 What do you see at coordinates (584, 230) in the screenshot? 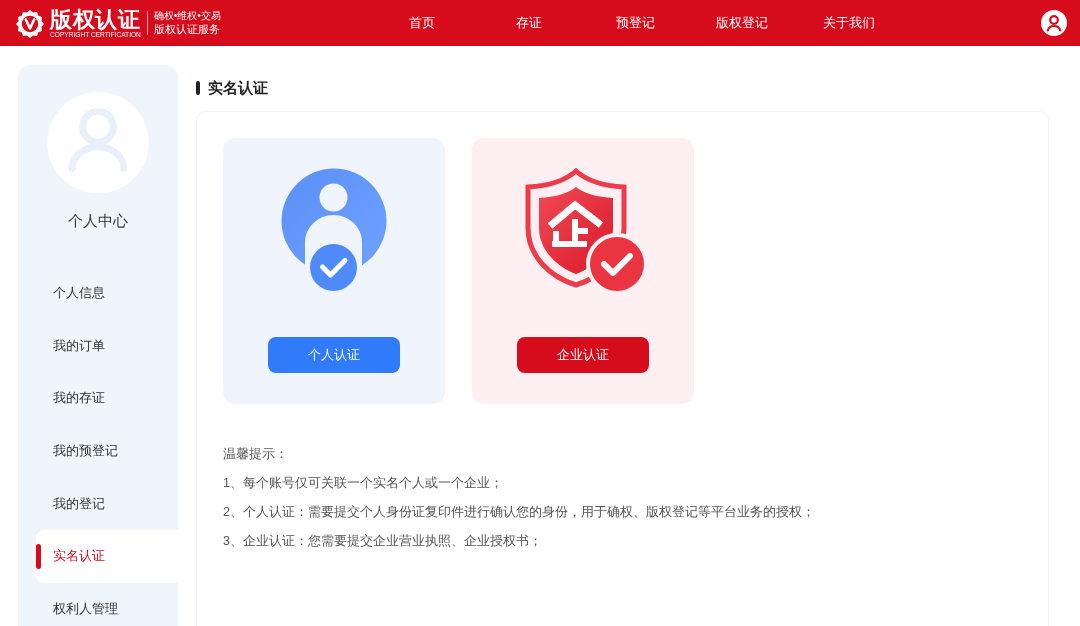
I see `shield-check-icon` at bounding box center [584, 230].